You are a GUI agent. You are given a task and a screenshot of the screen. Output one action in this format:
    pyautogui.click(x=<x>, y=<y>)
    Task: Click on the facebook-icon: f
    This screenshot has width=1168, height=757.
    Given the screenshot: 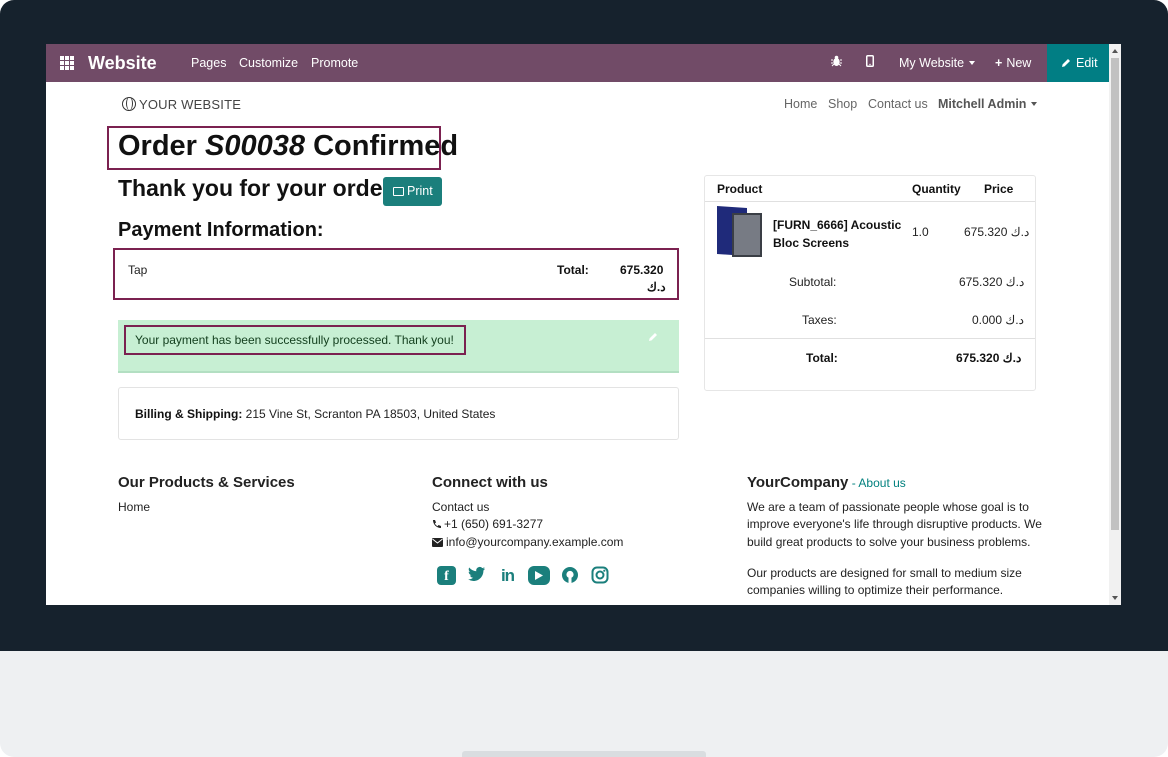 What is the action you would take?
    pyautogui.click(x=446, y=575)
    